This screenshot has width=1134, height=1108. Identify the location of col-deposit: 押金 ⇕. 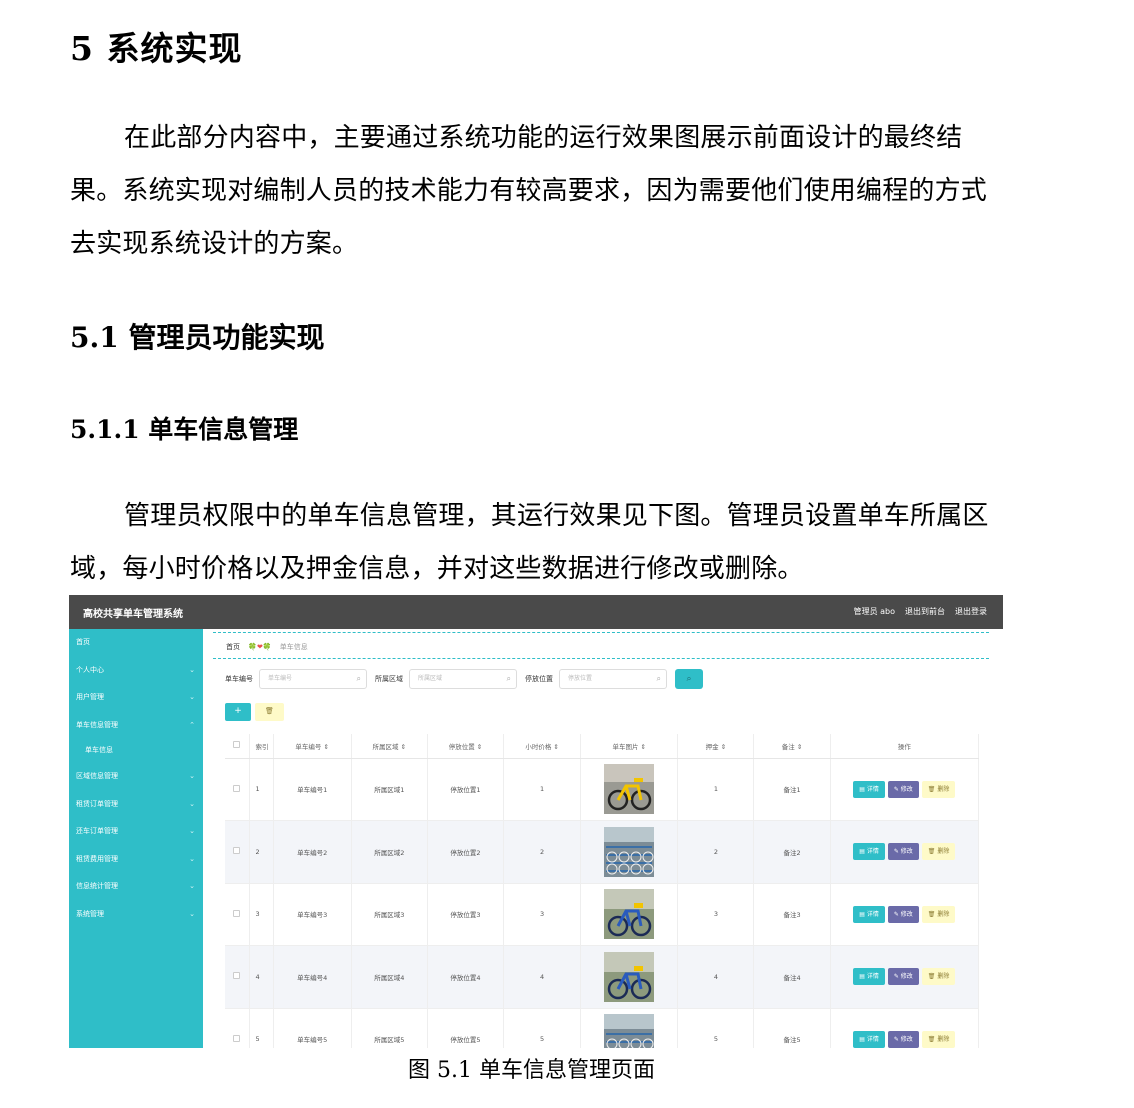
(716, 746).